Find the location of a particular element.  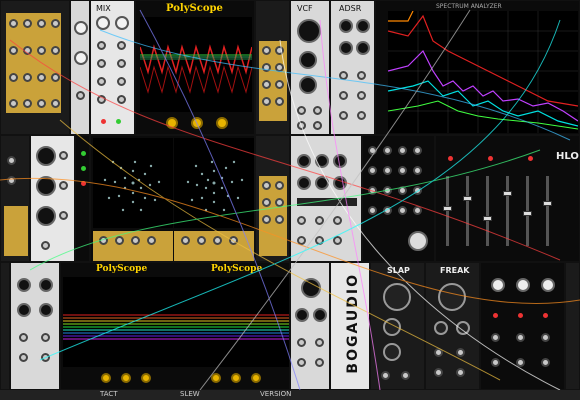

status-bar: TACT SLEW VERSION is located at coordinates (290, 395).